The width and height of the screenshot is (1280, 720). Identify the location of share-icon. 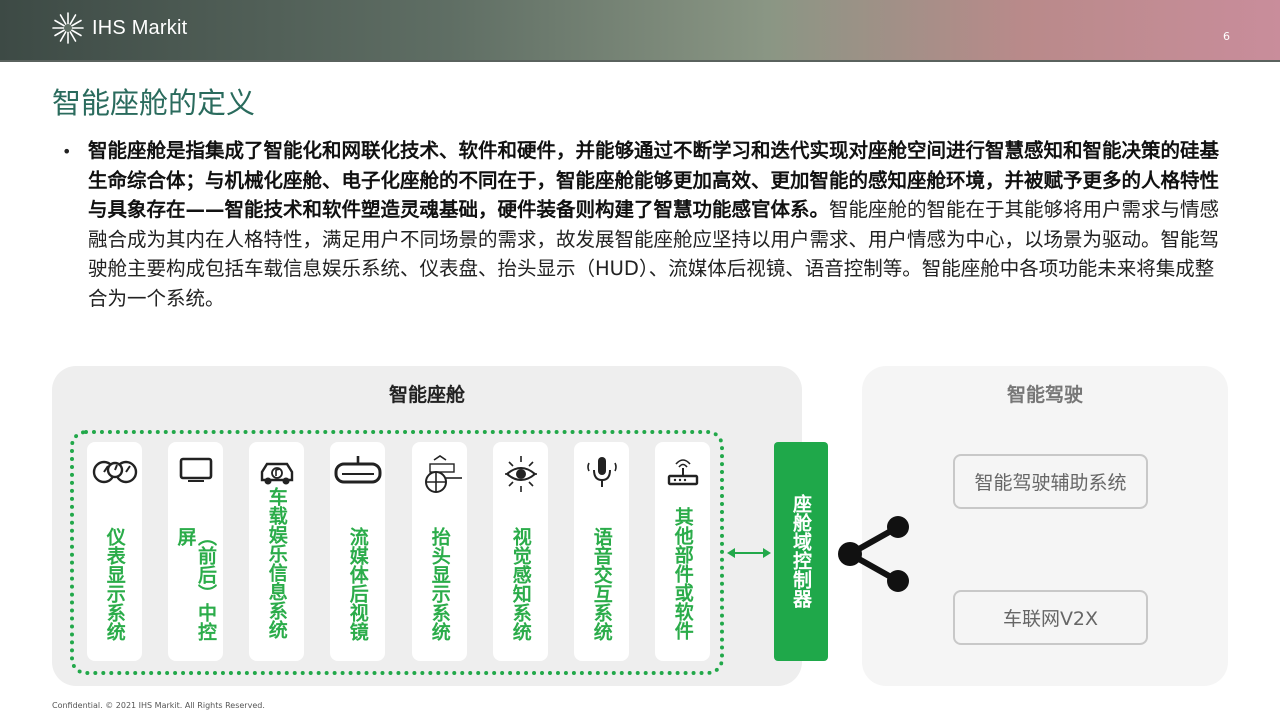
(873, 554).